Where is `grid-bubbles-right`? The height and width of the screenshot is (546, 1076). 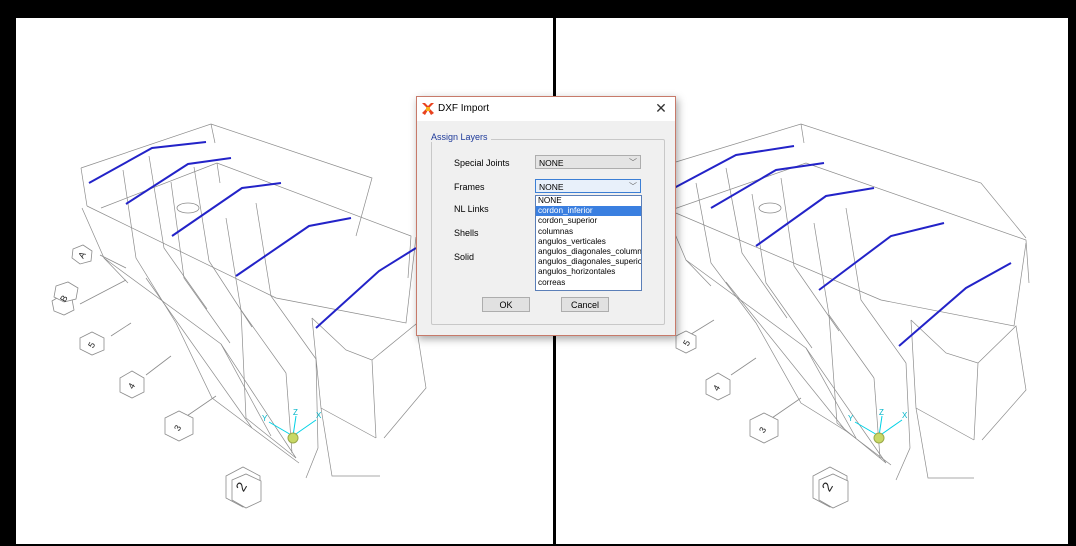
grid-bubbles-right is located at coordinates (762, 355).